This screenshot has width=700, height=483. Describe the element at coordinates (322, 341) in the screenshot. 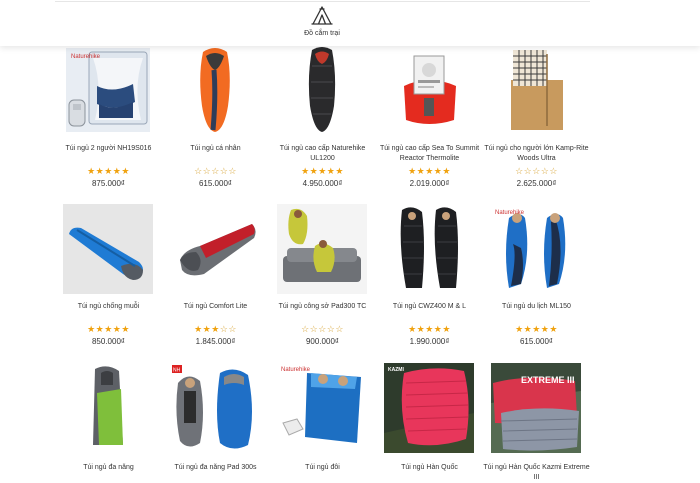

I see `product-price: 900.000₫` at that location.